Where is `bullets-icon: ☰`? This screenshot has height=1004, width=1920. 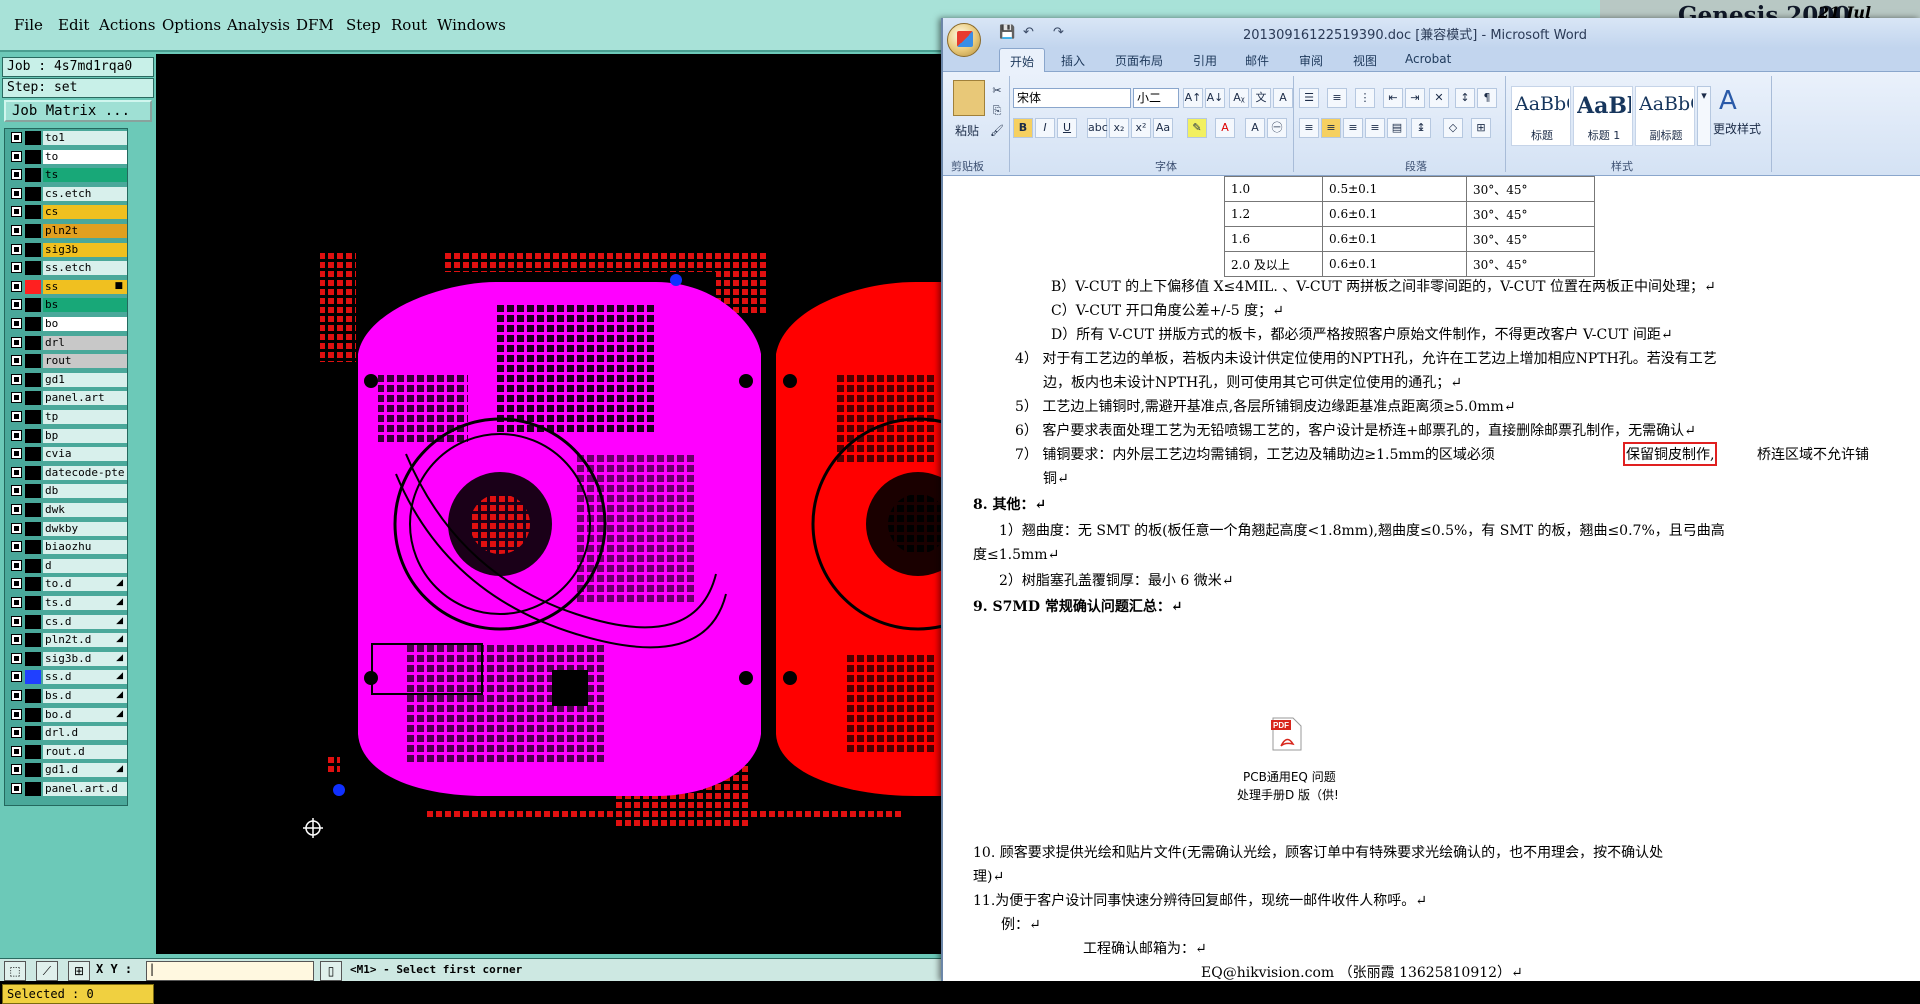 bullets-icon: ☰ is located at coordinates (1309, 98).